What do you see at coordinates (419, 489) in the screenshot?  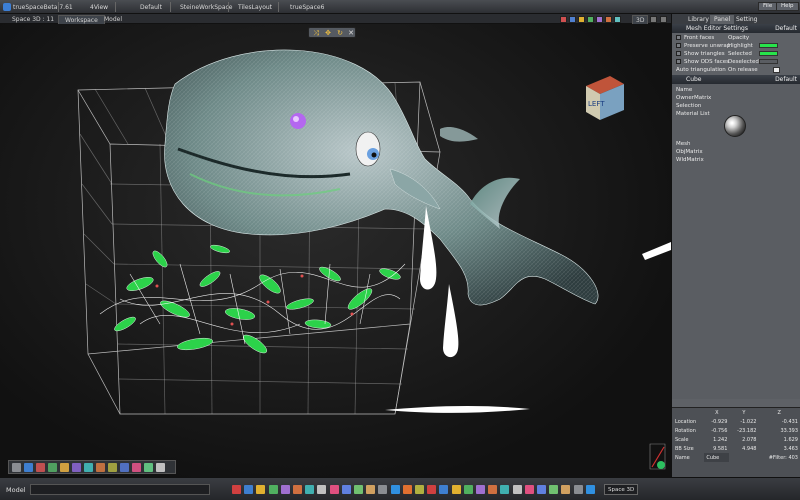 I see `material-tool-icon` at bounding box center [419, 489].